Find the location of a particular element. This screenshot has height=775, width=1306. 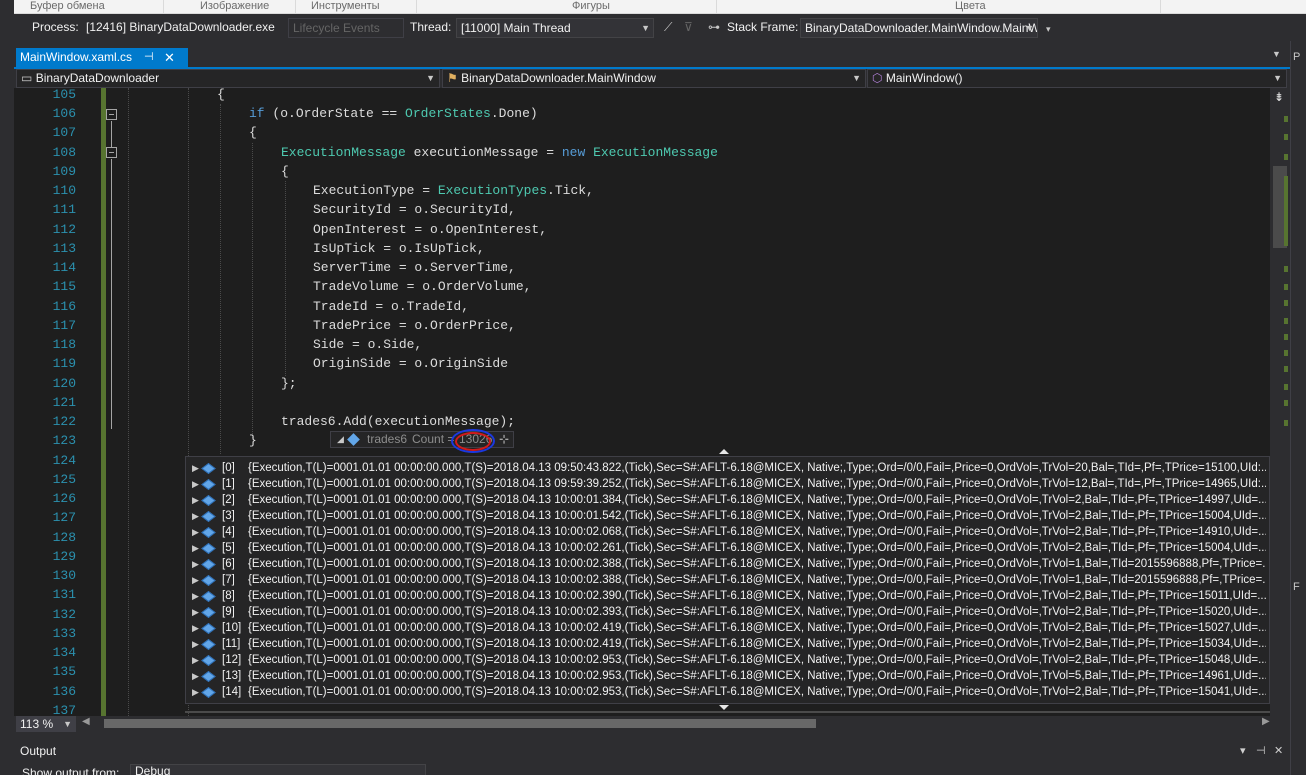

scroll-up-icon is located at coordinates (724, 451).